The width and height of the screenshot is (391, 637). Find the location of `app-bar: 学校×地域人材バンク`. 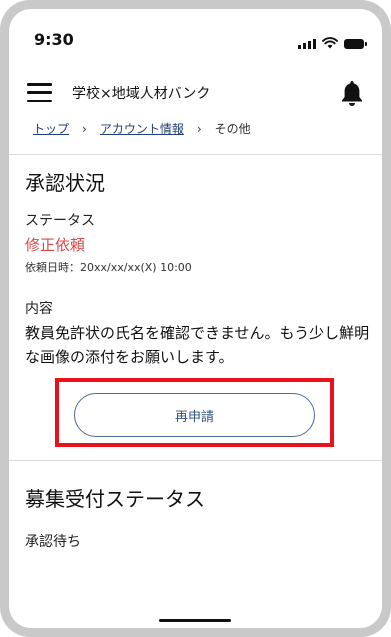

app-bar: 学校×地域人材バンク is located at coordinates (195, 93).